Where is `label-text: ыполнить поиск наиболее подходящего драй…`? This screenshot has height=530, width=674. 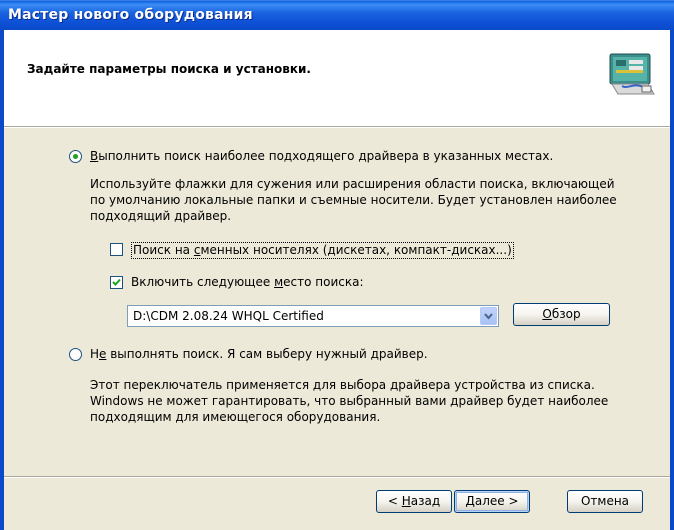 label-text: ыполнить поиск наиболее подходящего драй… is located at coordinates (326, 156).